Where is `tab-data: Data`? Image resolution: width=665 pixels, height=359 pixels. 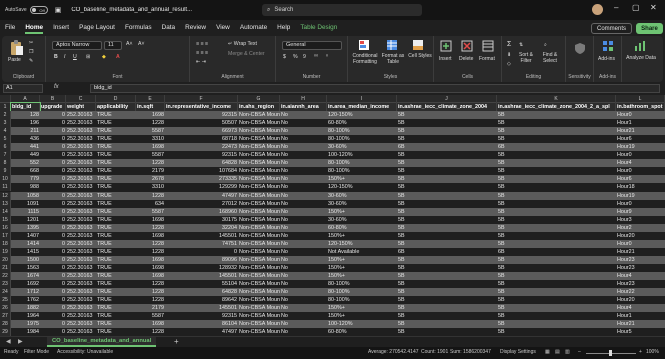 tab-data: Data is located at coordinates (169, 28).